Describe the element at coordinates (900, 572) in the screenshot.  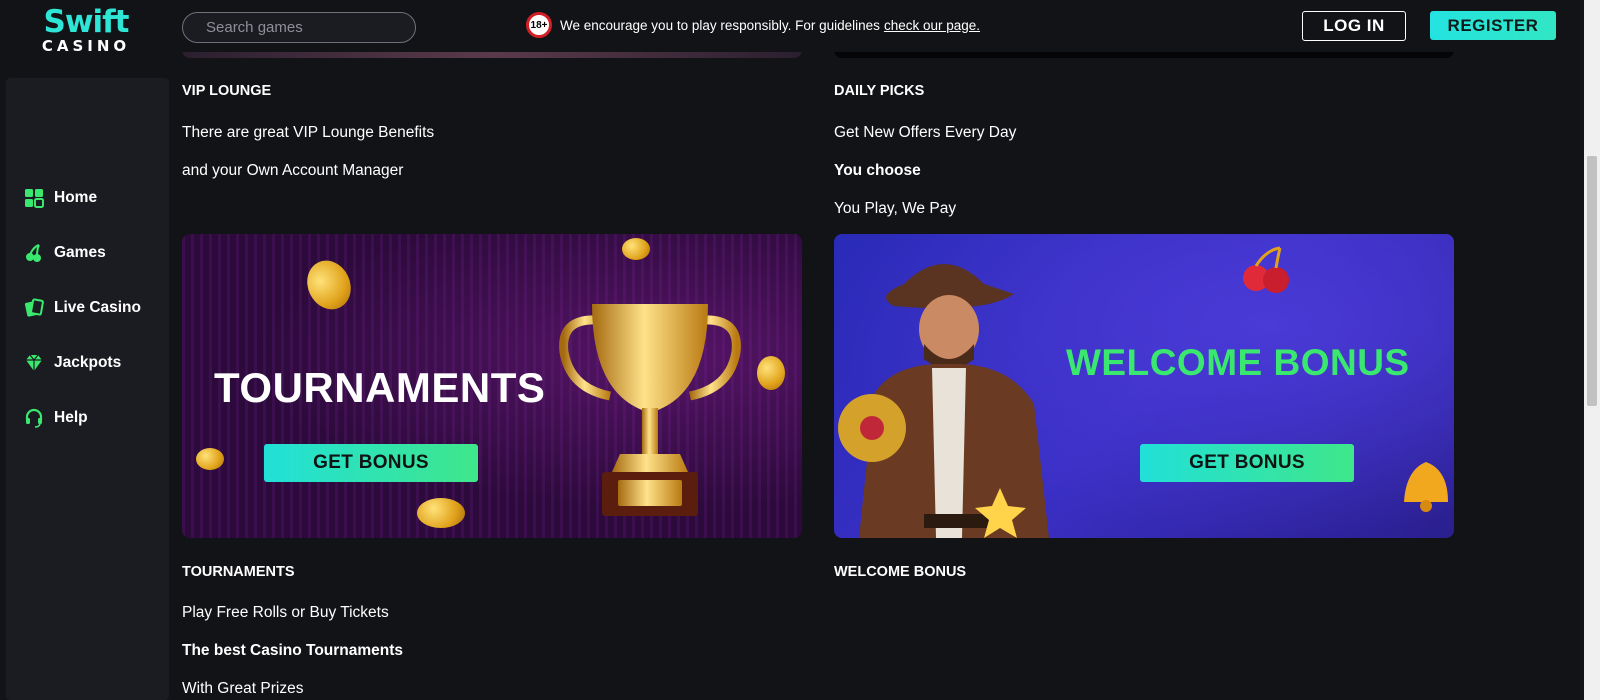
I see `welcome-bonus-title: WELCOME BONUS` at that location.